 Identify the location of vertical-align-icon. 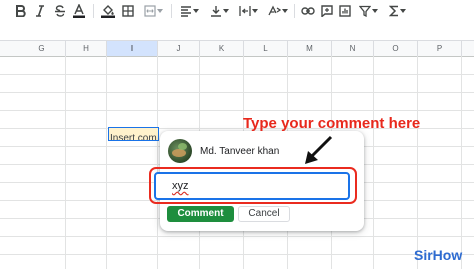
(219, 11).